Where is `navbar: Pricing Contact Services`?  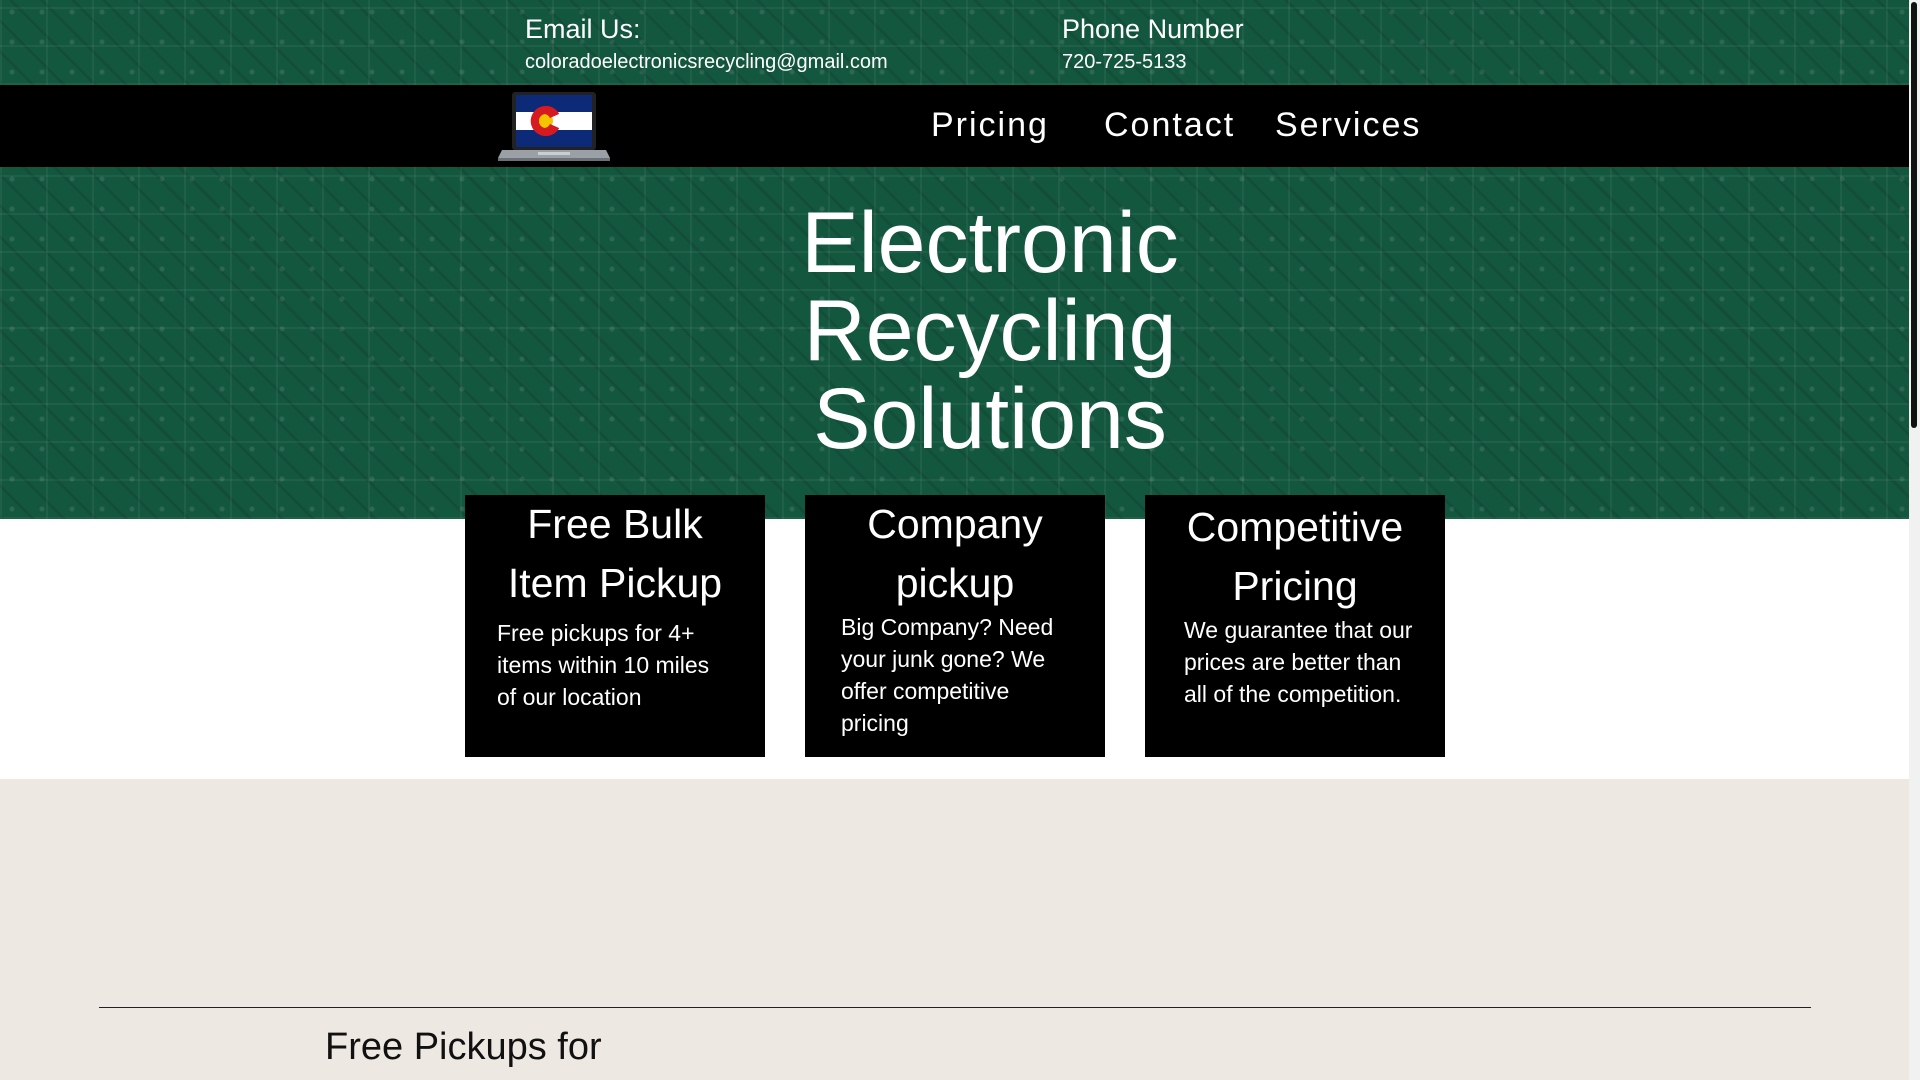 navbar: Pricing Contact Services is located at coordinates (954, 126).